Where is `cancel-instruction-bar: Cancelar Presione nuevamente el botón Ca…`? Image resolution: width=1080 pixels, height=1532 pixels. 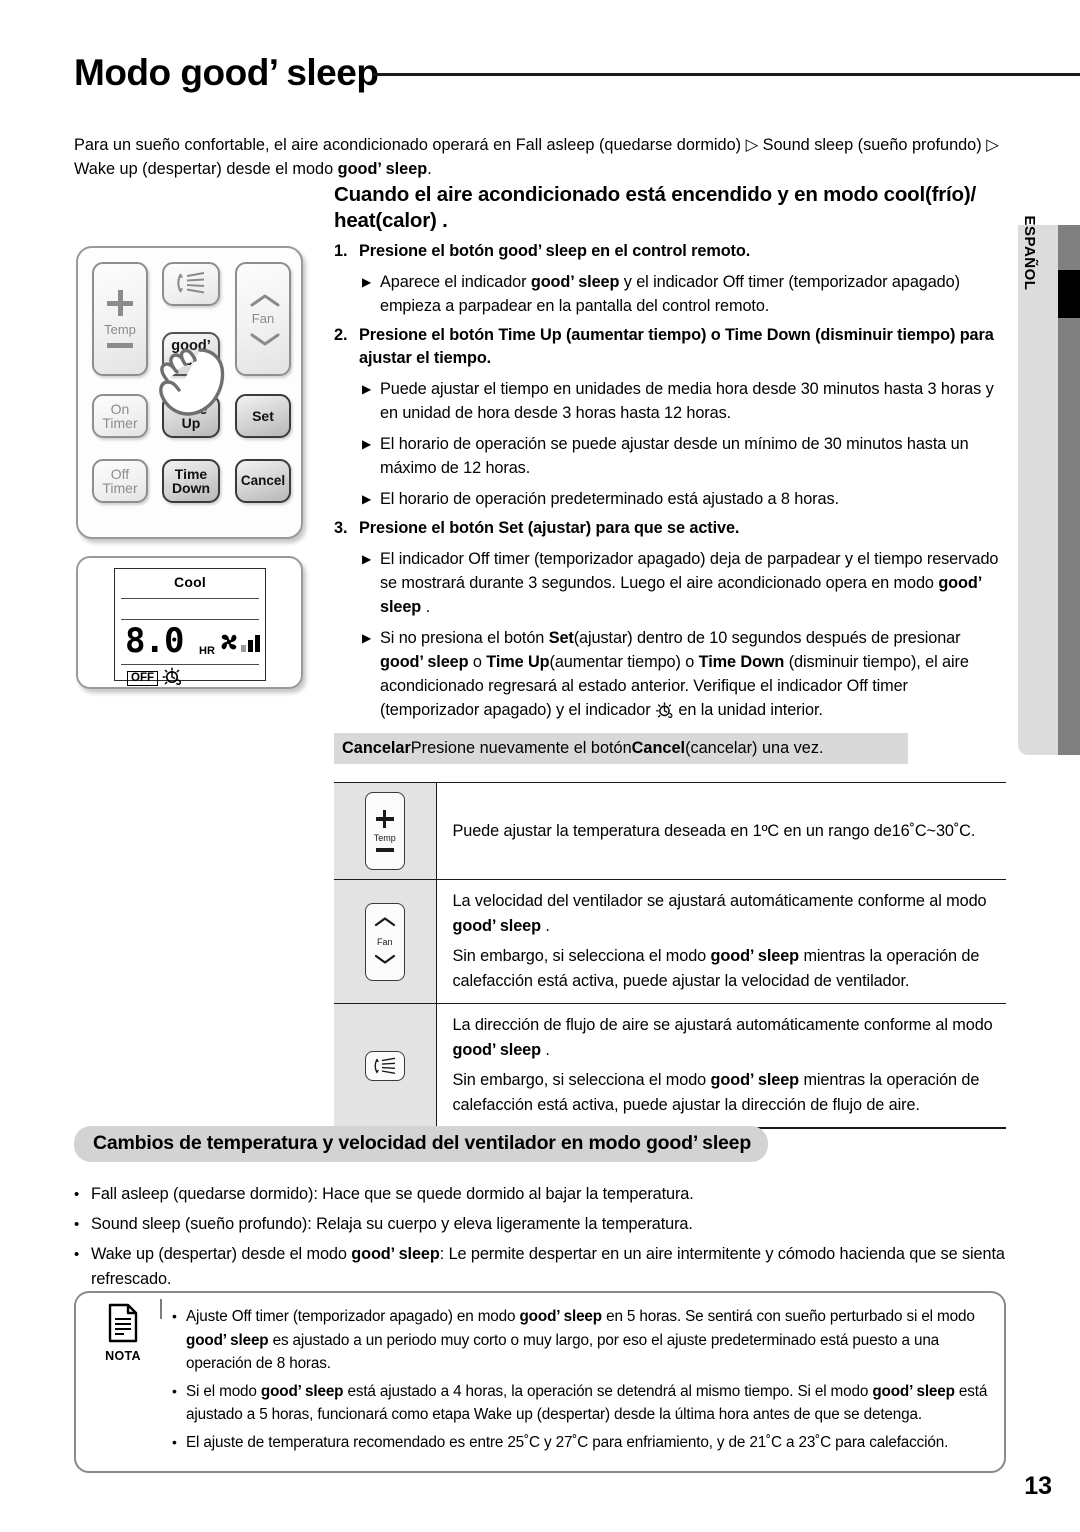
cancel-instruction-bar: Cancelar Presione nuevamente el botón Ca… is located at coordinates (621, 748).